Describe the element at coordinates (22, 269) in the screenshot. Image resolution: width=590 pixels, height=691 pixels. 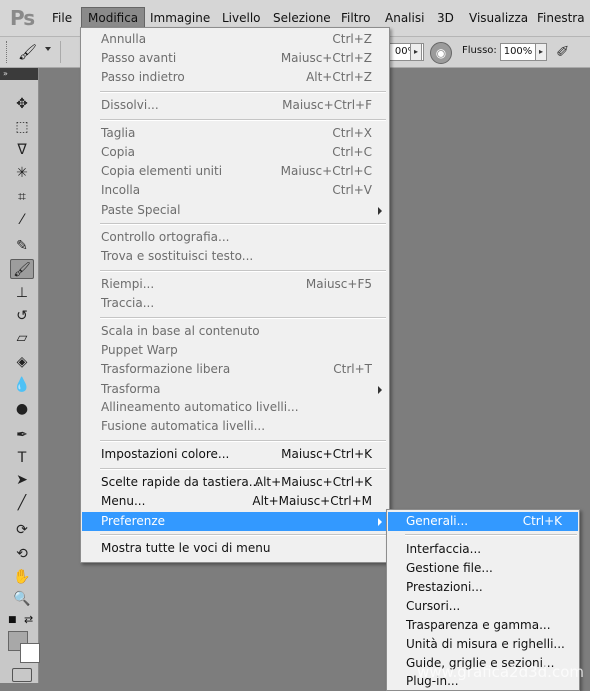
I see `brush-tool-icon: 🖌` at that location.